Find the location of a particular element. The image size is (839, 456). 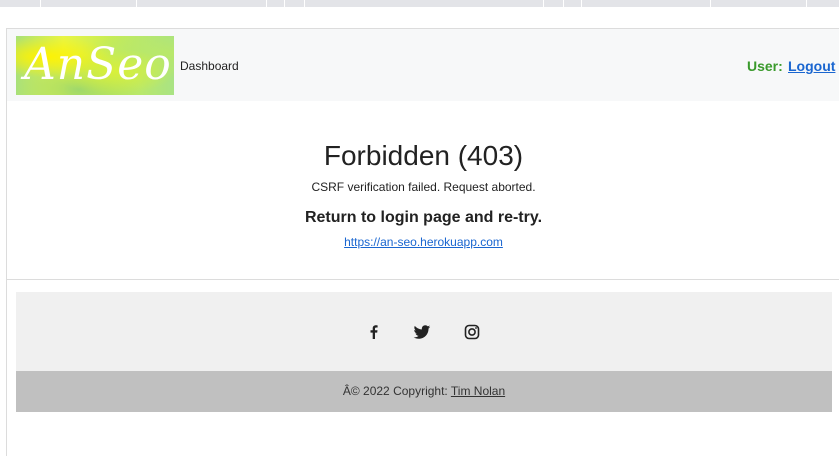

copyright-text: Â© 2022 Copyright: Tim Nolan is located at coordinates (424, 391).